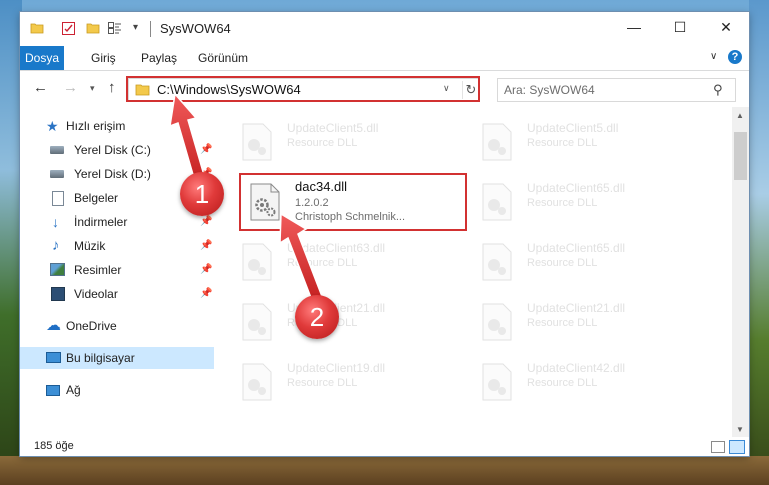 The image size is (769, 485). What do you see at coordinates (53, 325) in the screenshot?
I see `cloud-icon: ☁` at bounding box center [53, 325].